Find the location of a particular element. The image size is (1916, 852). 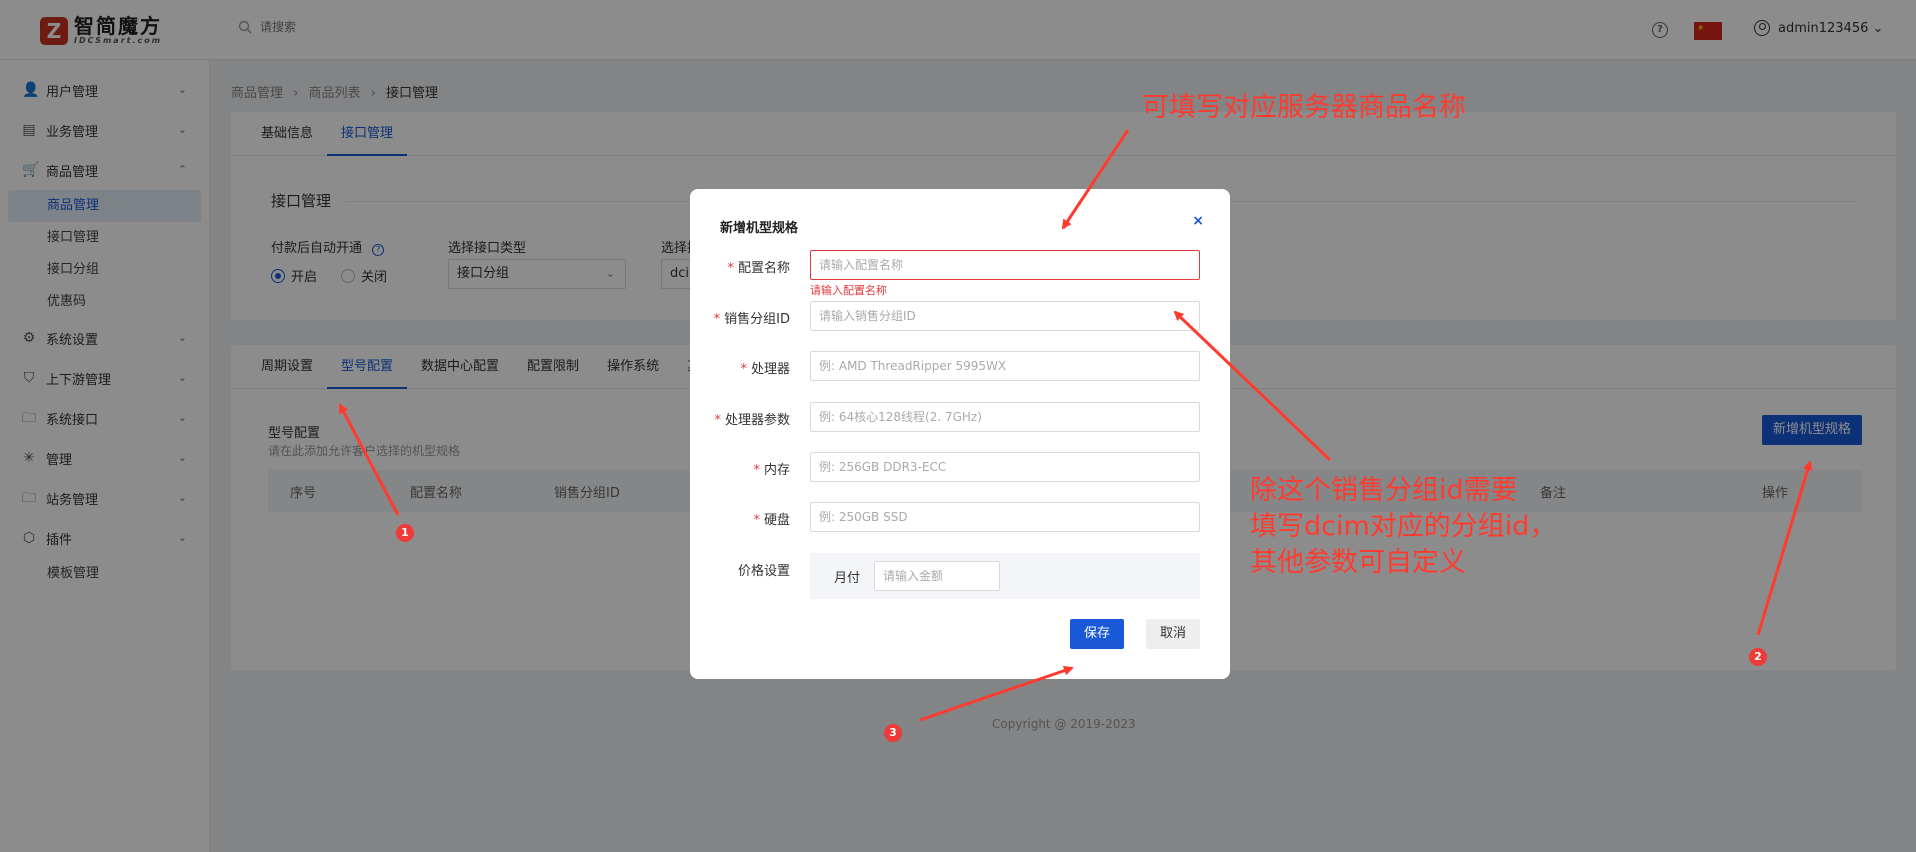

annotation-line: 其他参数可自定义 is located at coordinates (1358, 562).